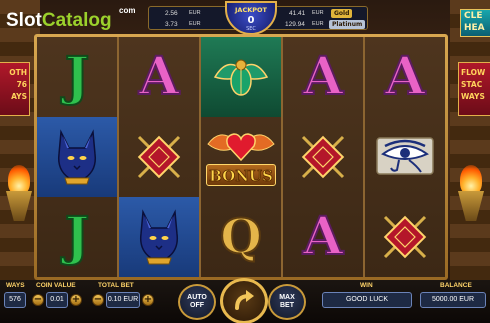  I want to click on max-bet-label-1: MAX, so click(287, 297).